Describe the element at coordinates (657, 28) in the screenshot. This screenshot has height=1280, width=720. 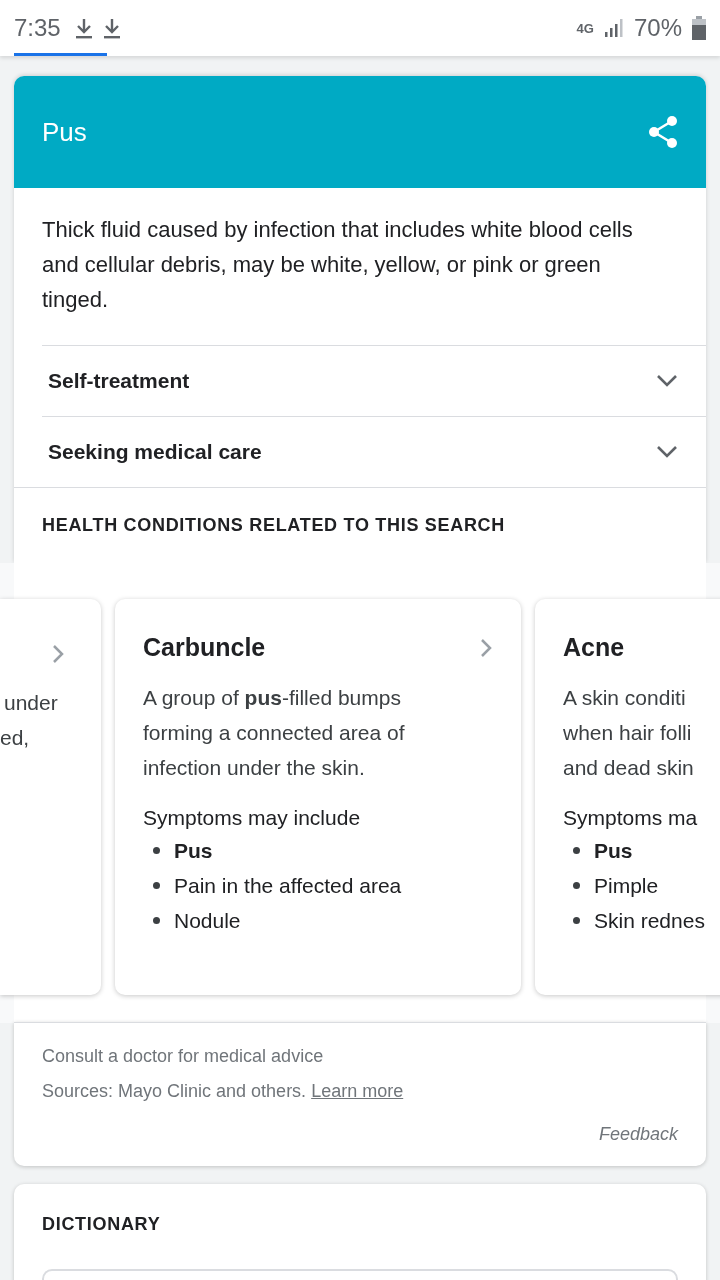
I see `battery-percent: 70%` at that location.